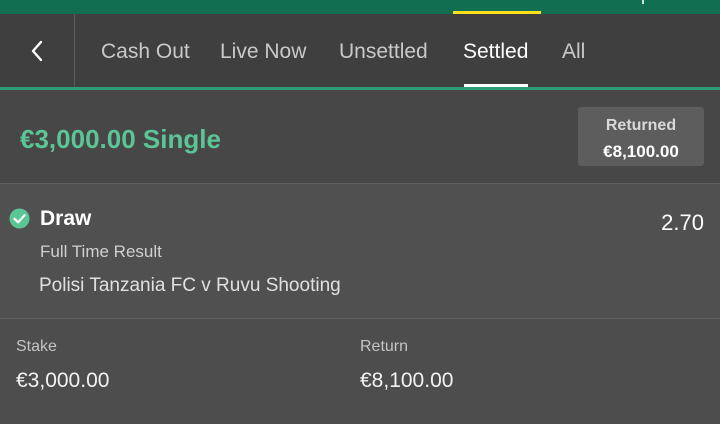 Image resolution: width=720 pixels, height=424 pixels. Describe the element at coordinates (263, 50) in the screenshot. I see `tab-live-now: Live Now` at that location.